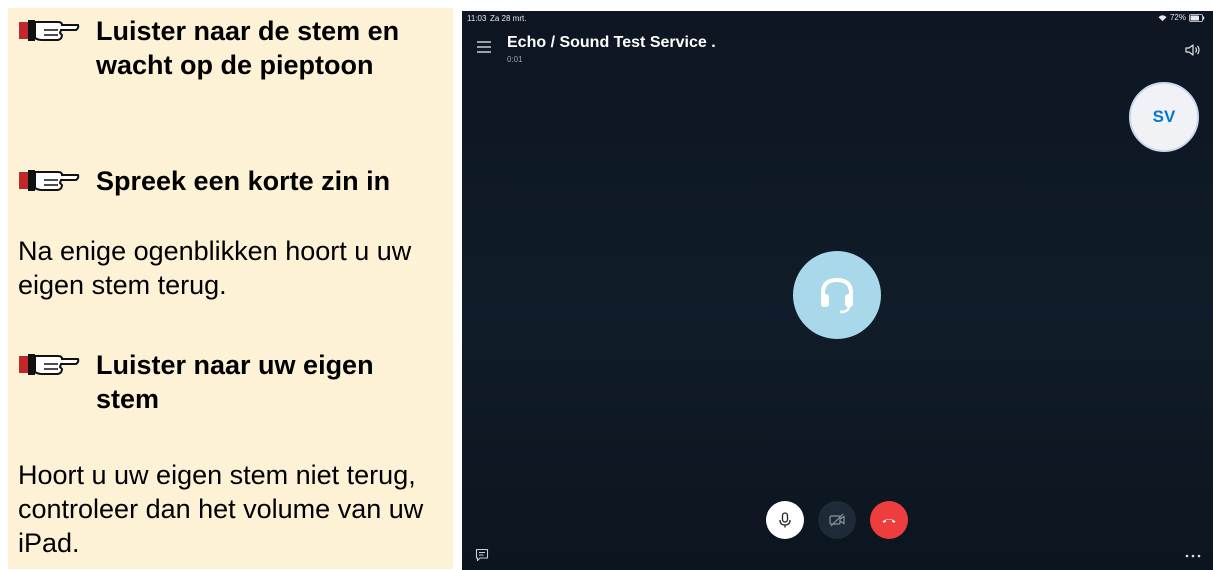 This screenshot has height=570, width=1213. What do you see at coordinates (1193, 50) in the screenshot?
I see `speaker-icon` at bounding box center [1193, 50].